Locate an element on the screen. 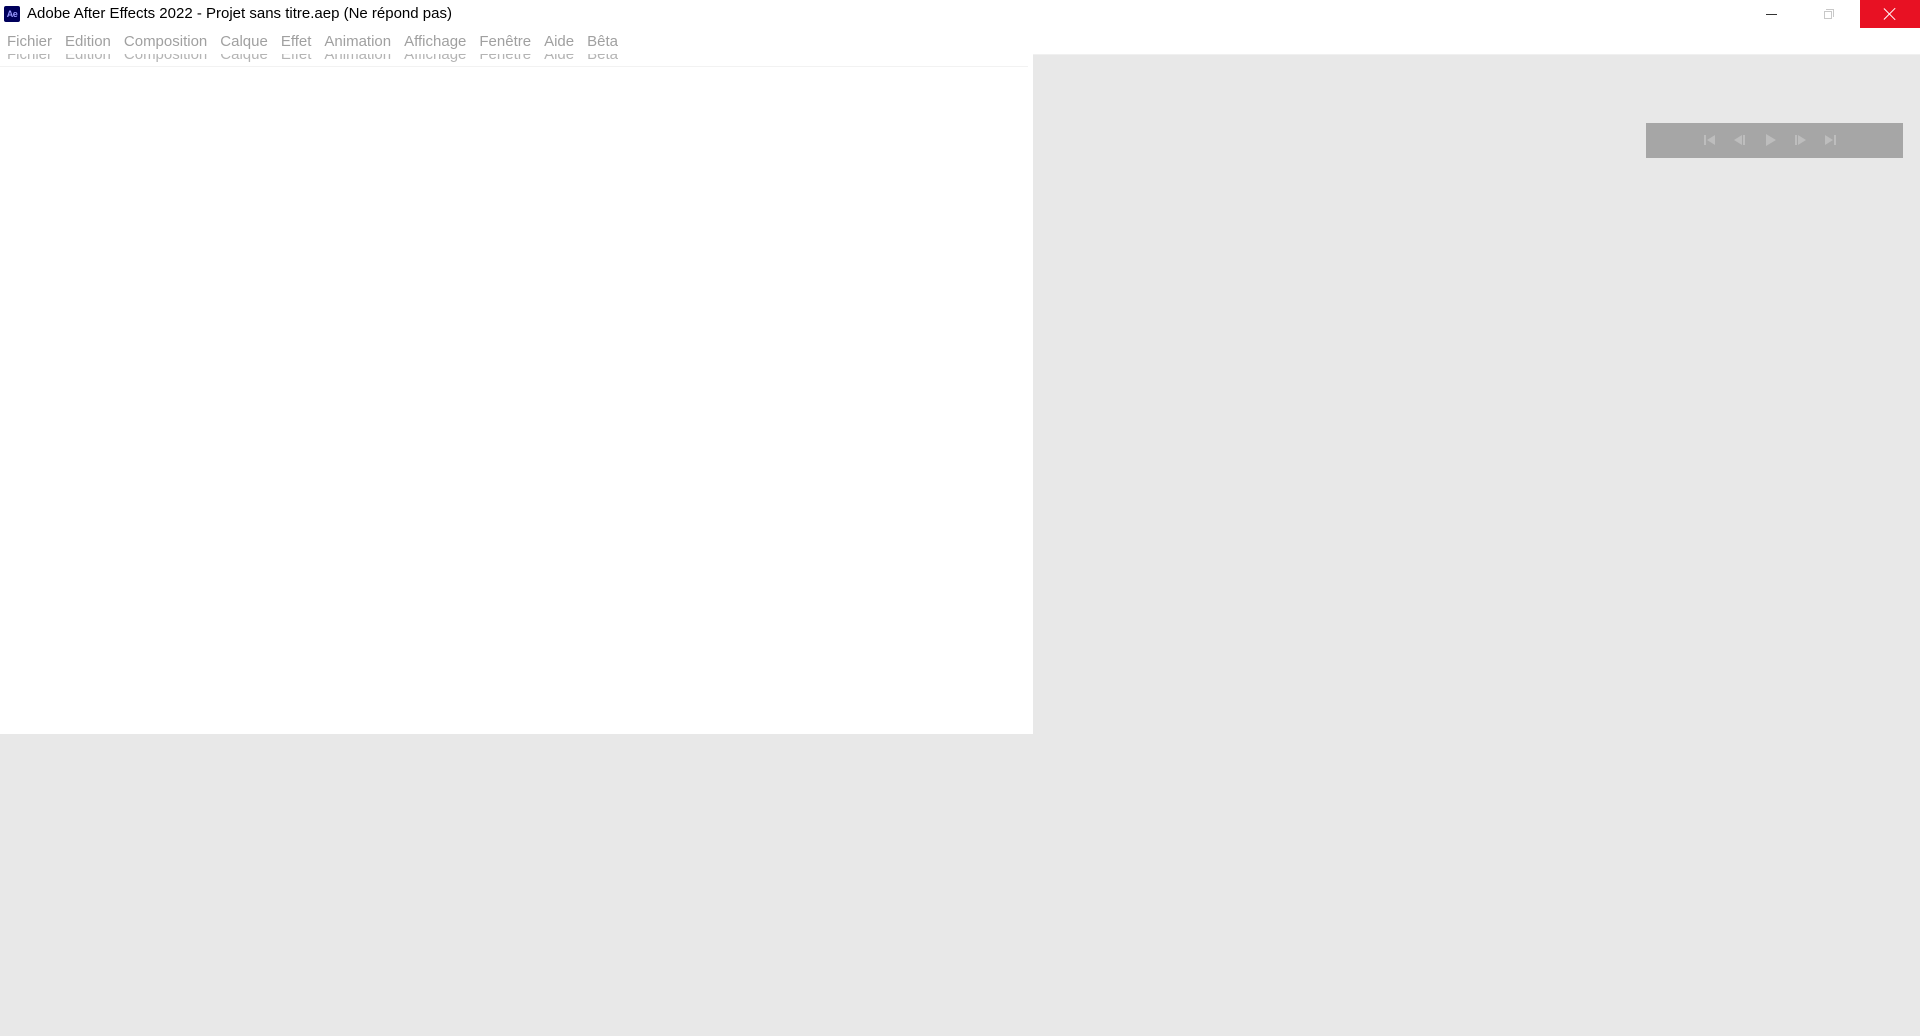 Image resolution: width=1920 pixels, height=1036 pixels. ghost-menu-item: Affichage is located at coordinates (435, 58).